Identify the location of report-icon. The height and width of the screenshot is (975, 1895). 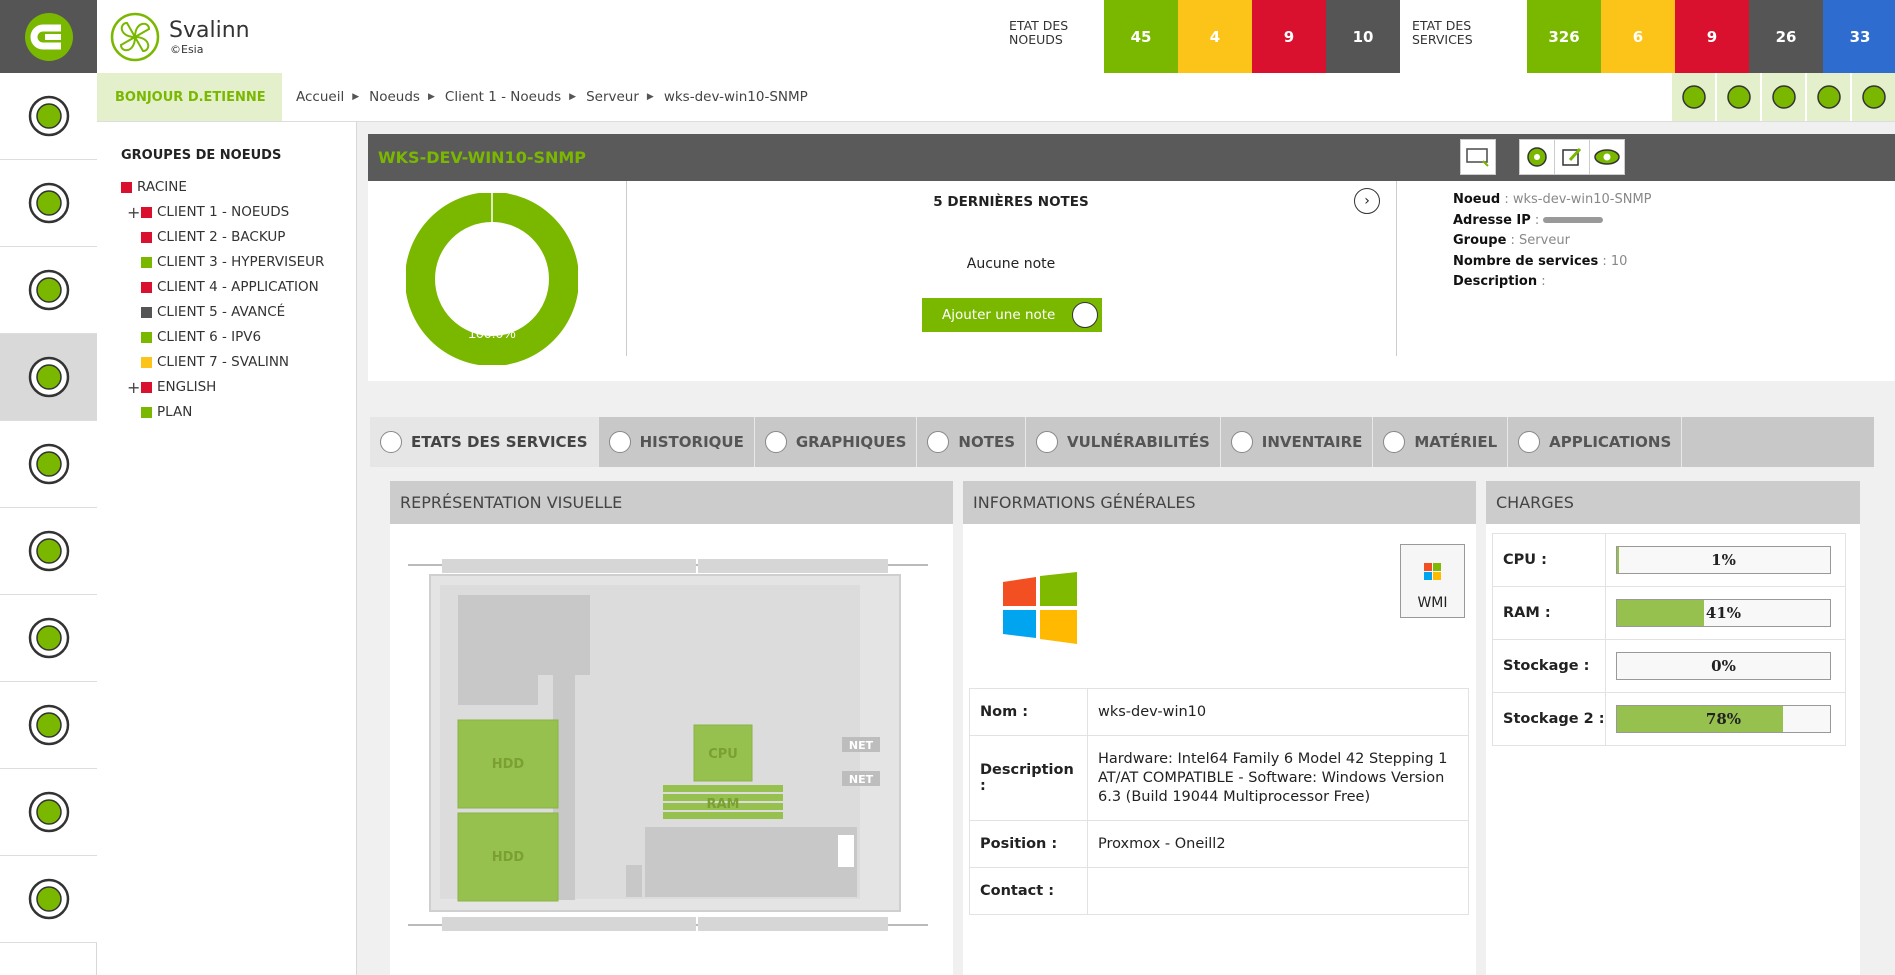
(48, 464).